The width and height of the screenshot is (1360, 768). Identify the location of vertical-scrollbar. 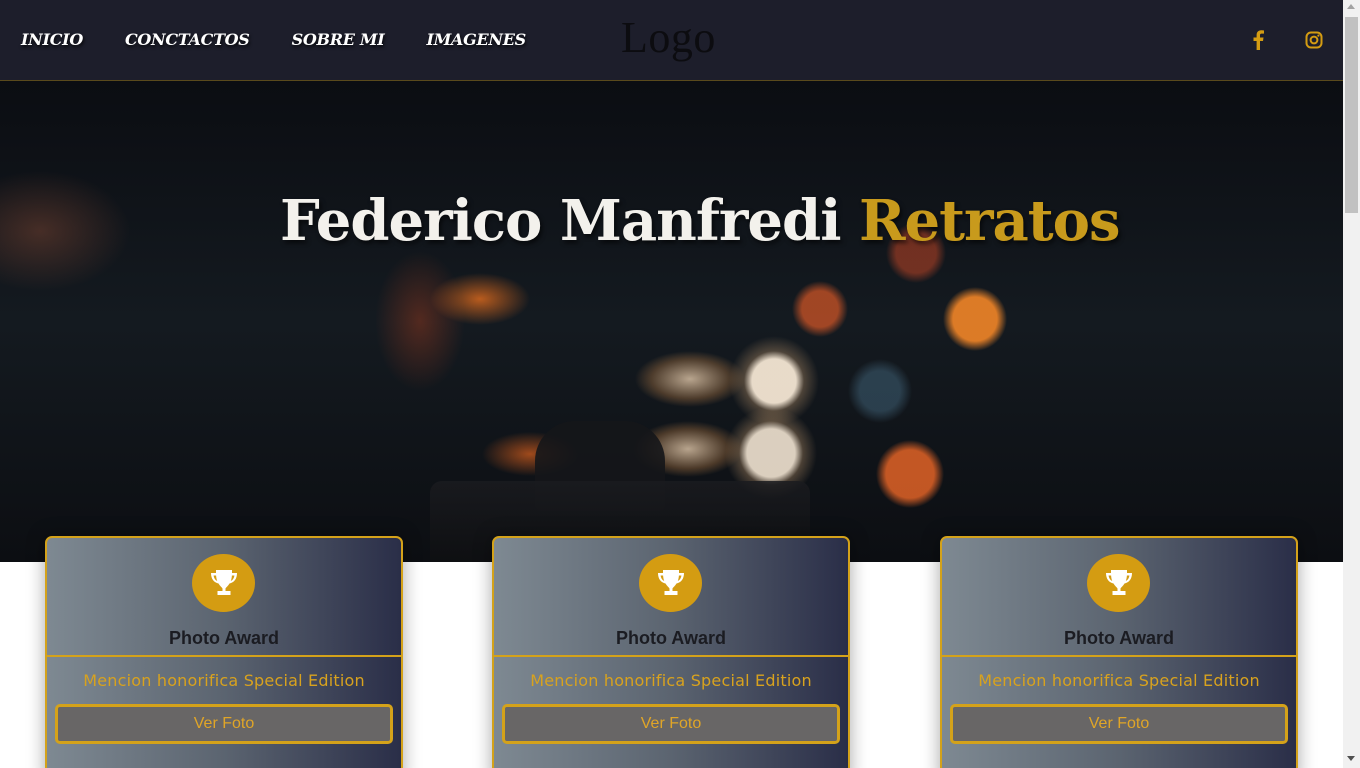
(1351, 384).